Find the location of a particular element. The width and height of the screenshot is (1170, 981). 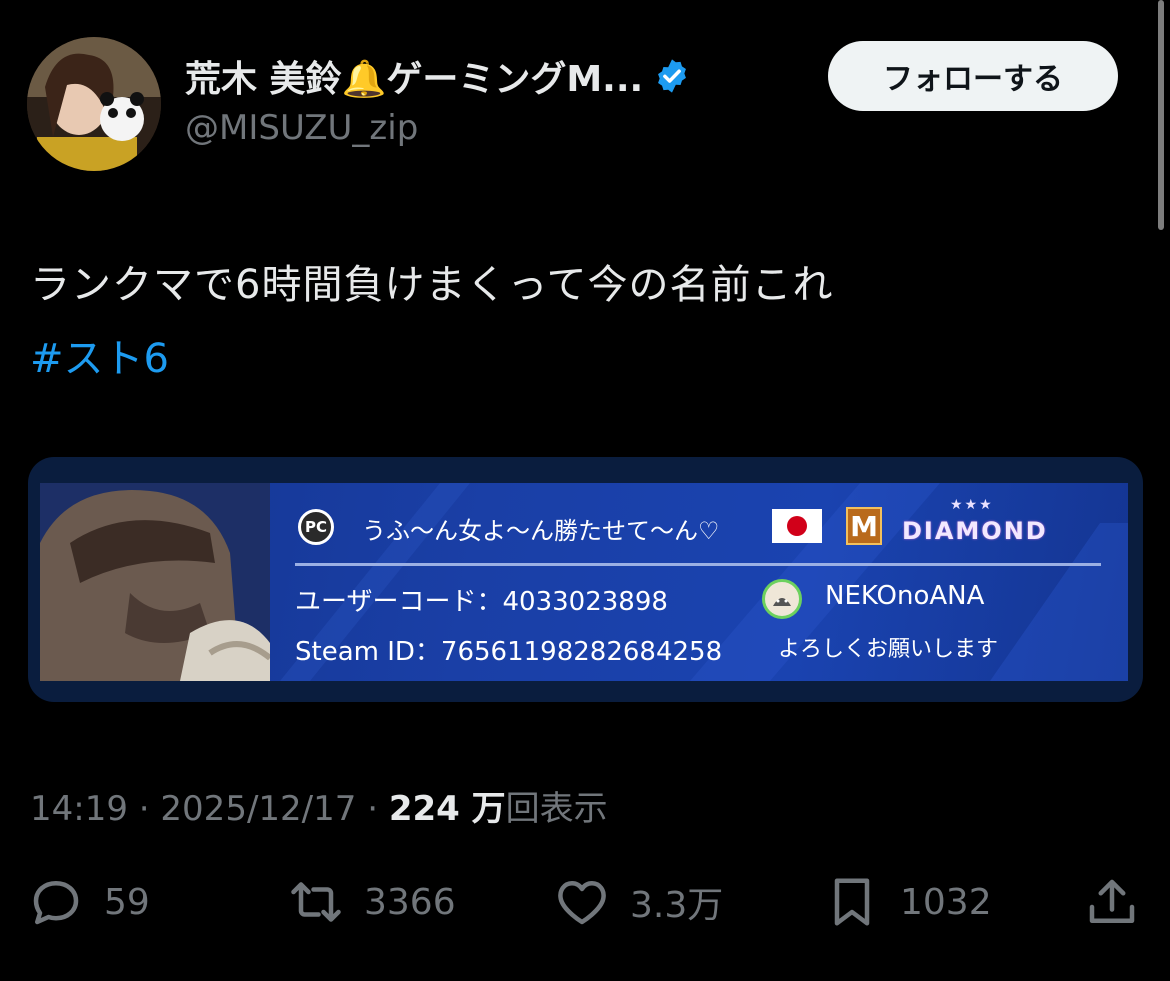

reply-button: 59 is located at coordinates (88, 902).